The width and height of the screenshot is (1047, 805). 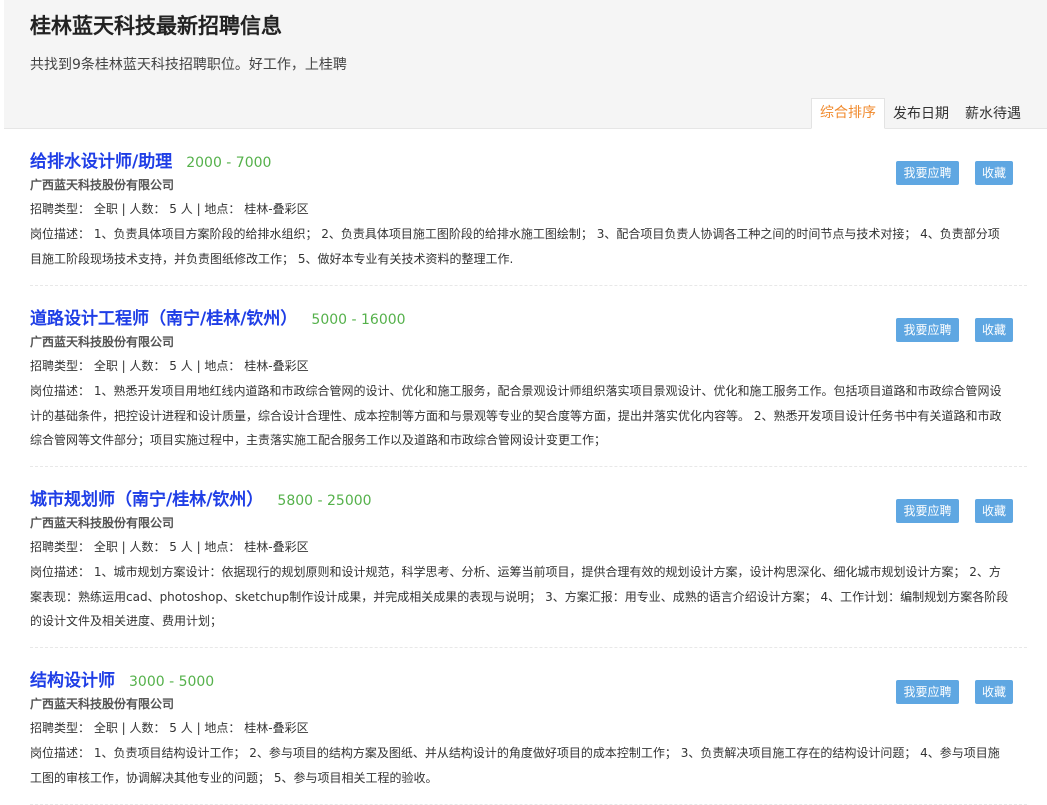 What do you see at coordinates (324, 501) in the screenshot?
I see `job-salary: 5800 - 25000` at bounding box center [324, 501].